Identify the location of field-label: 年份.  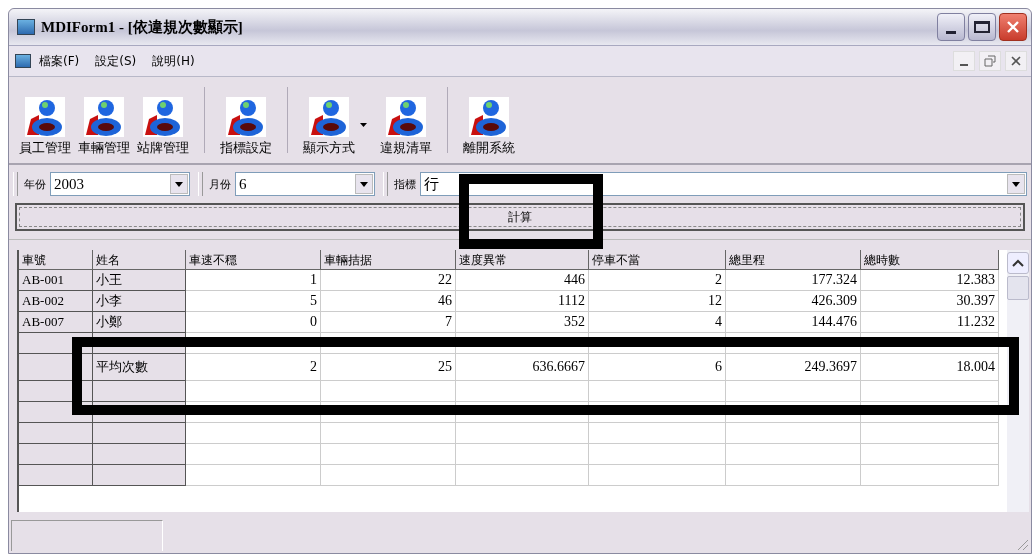
(35, 184).